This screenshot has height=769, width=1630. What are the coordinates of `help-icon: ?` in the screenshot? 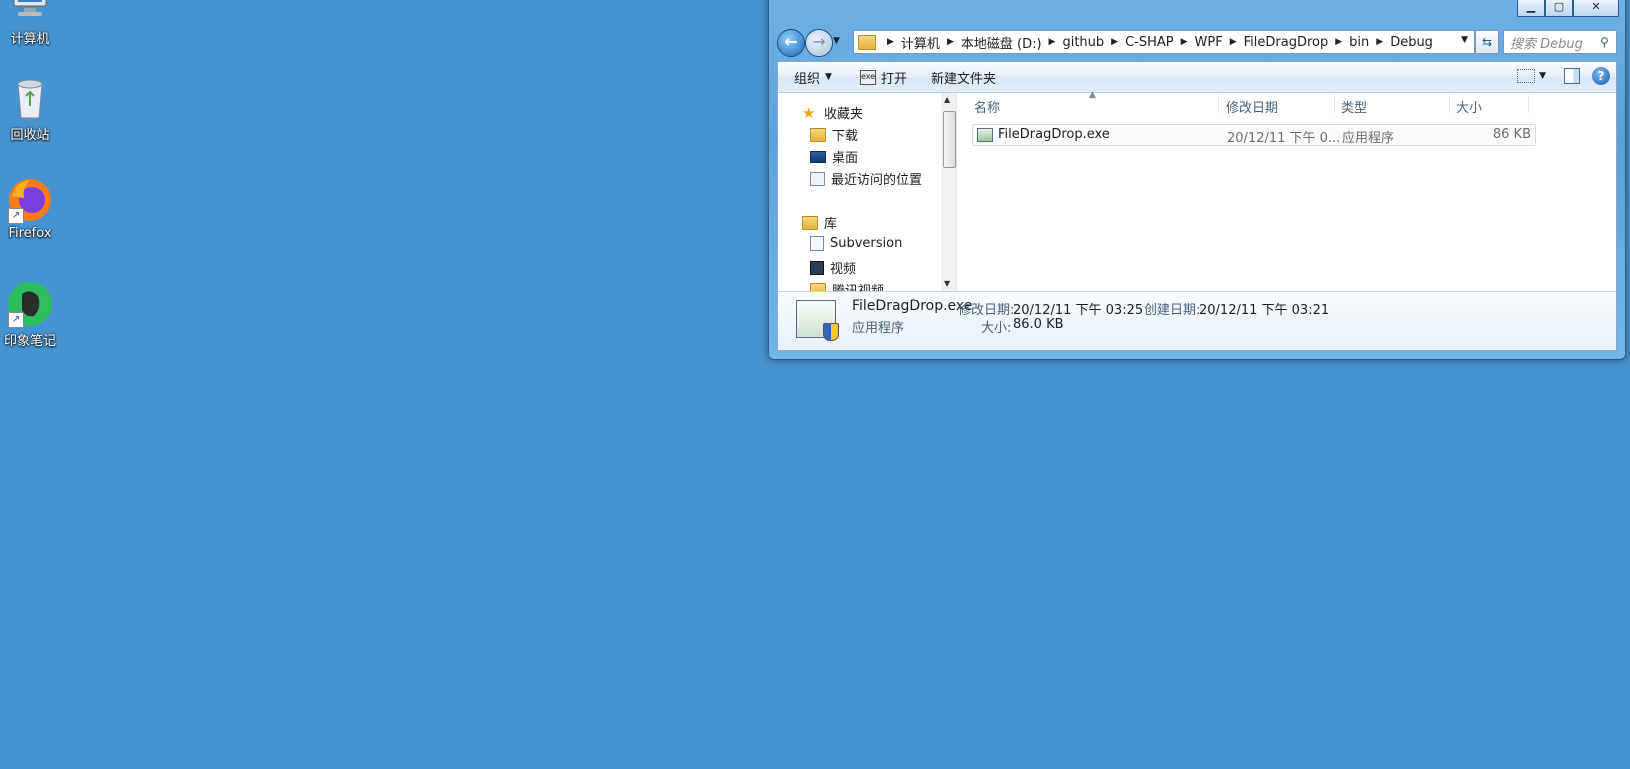 It's located at (1601, 76).